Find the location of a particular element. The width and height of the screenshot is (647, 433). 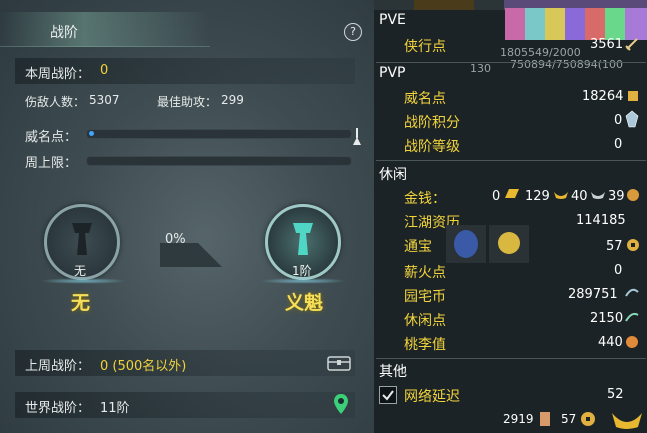

leisure-item-value-2: 0 is located at coordinates (618, 270).